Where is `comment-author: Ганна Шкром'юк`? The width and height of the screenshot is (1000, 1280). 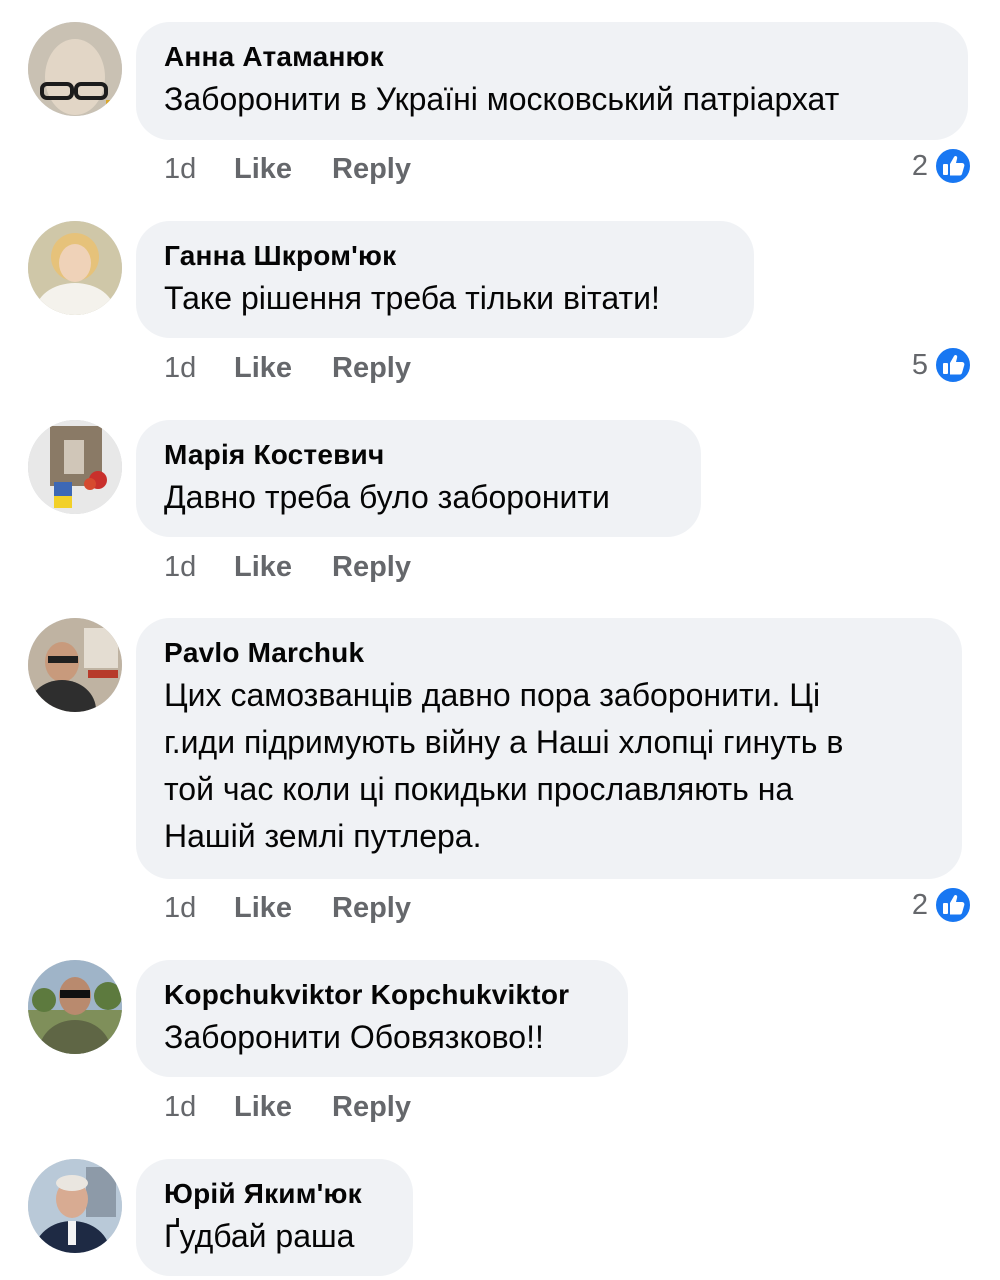
comment-author: Ганна Шкром'юк is located at coordinates (445, 256).